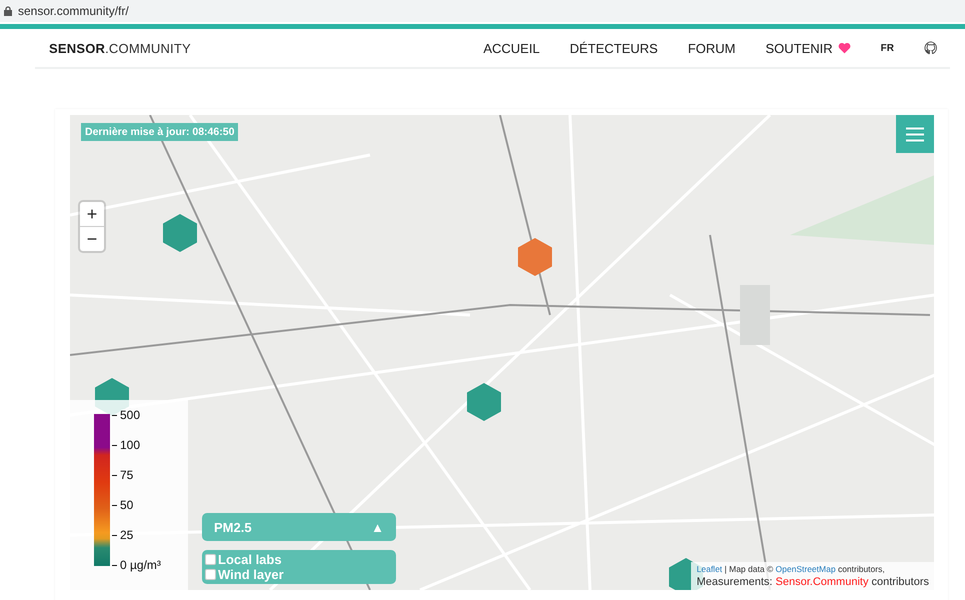  What do you see at coordinates (511, 48) in the screenshot?
I see `nav-link: ACCUEIL` at bounding box center [511, 48].